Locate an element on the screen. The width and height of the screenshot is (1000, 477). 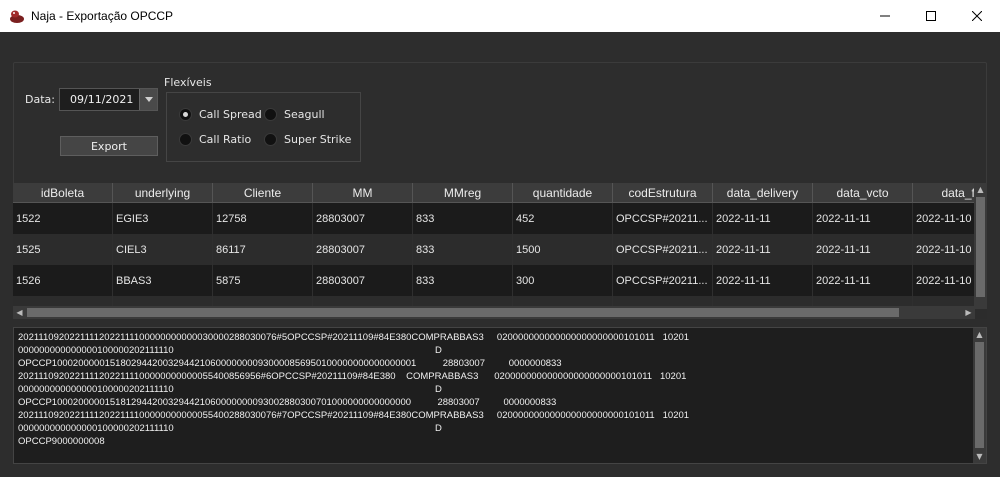
table-cell: BBAS3 is located at coordinates (163, 280).